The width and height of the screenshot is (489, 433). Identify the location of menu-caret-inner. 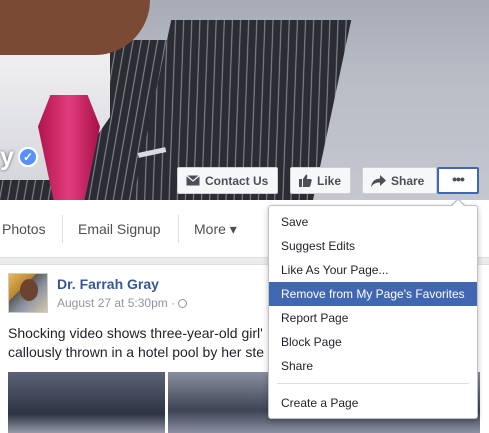
(458, 203).